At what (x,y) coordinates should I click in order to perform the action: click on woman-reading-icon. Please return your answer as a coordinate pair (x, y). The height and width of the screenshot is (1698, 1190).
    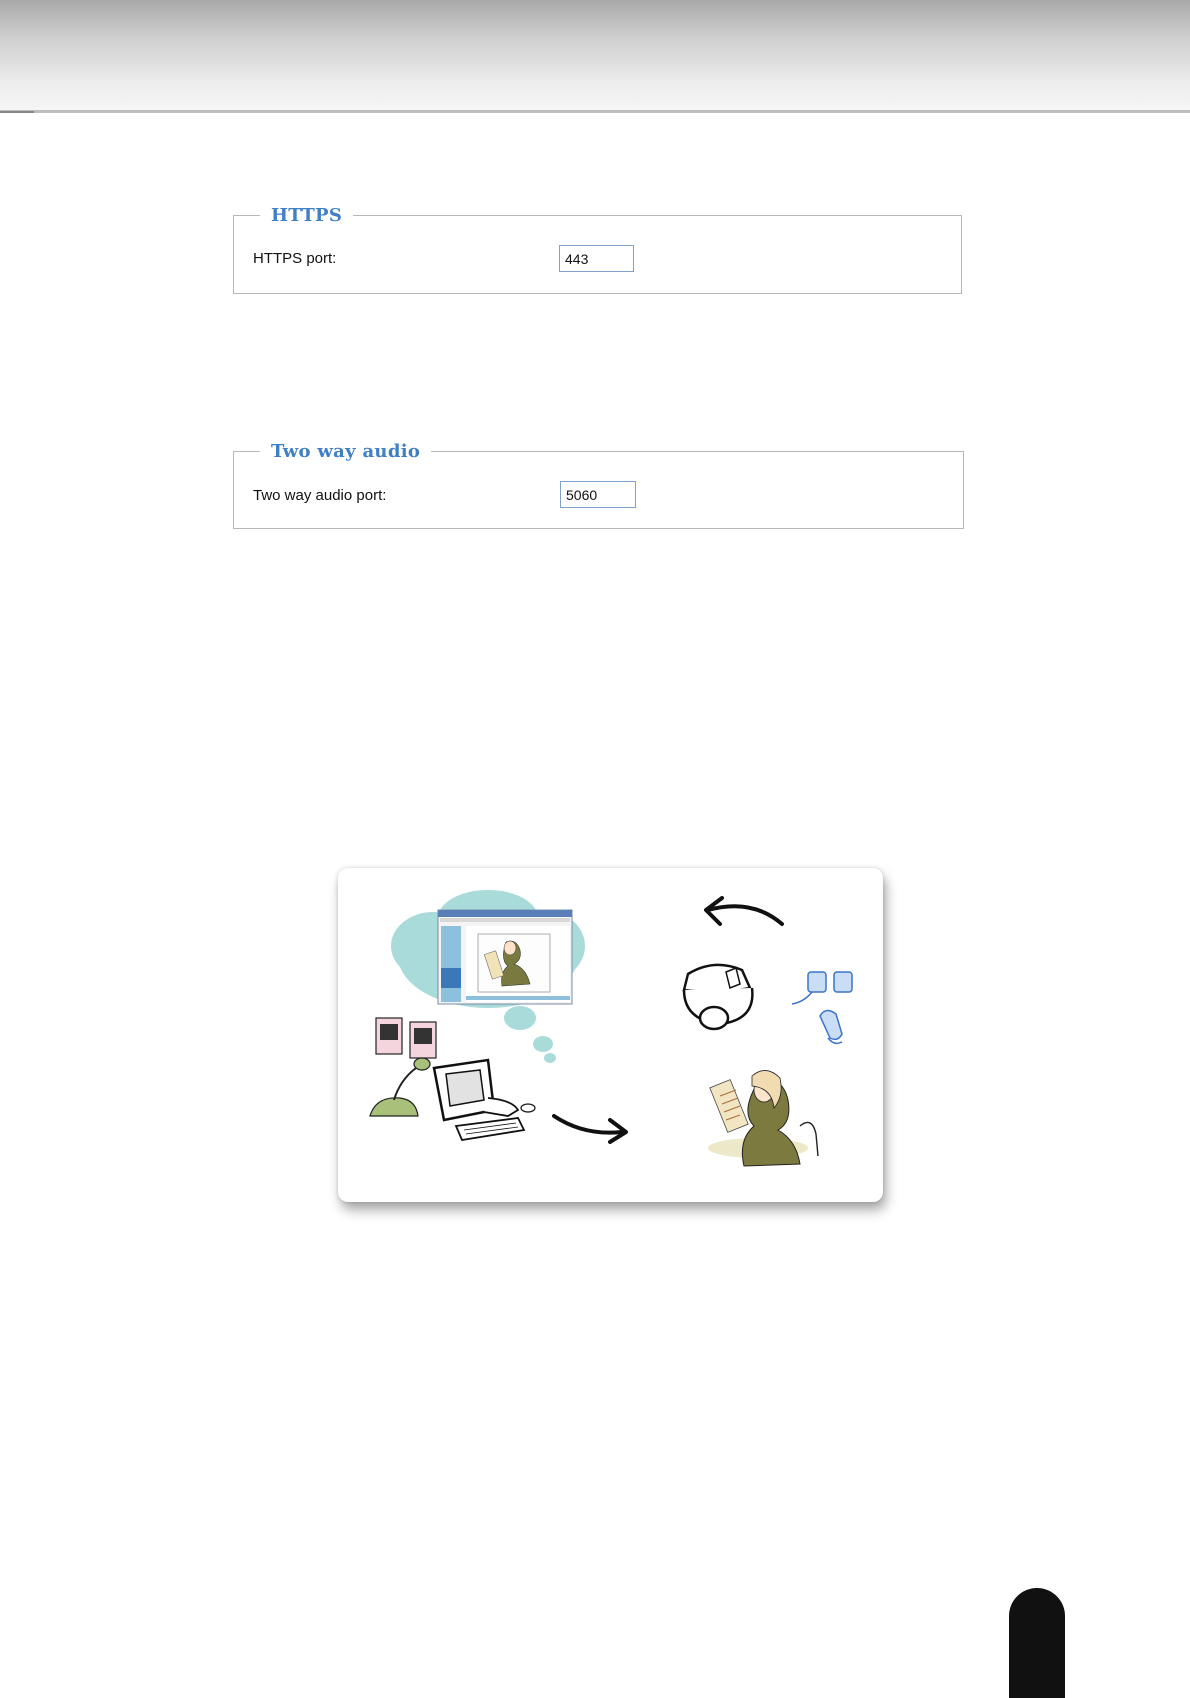
    Looking at the image, I should click on (763, 1118).